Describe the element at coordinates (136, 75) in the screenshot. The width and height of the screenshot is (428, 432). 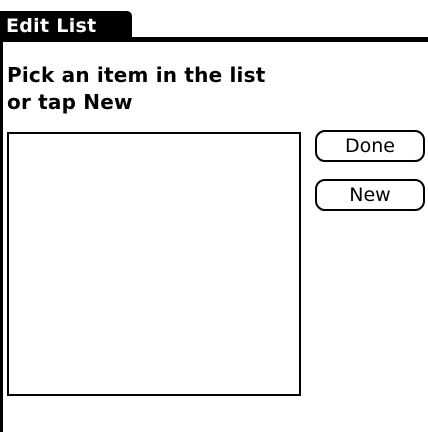
I see `instruction-line-1: Pick an item in the list` at that location.